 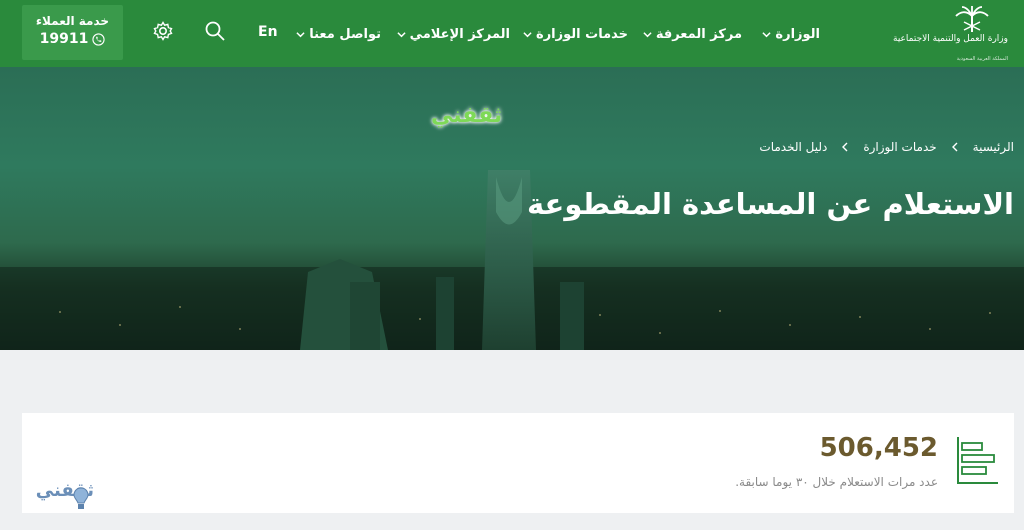 I want to click on nav-label: المركز الإعلامي, so click(x=459, y=34).